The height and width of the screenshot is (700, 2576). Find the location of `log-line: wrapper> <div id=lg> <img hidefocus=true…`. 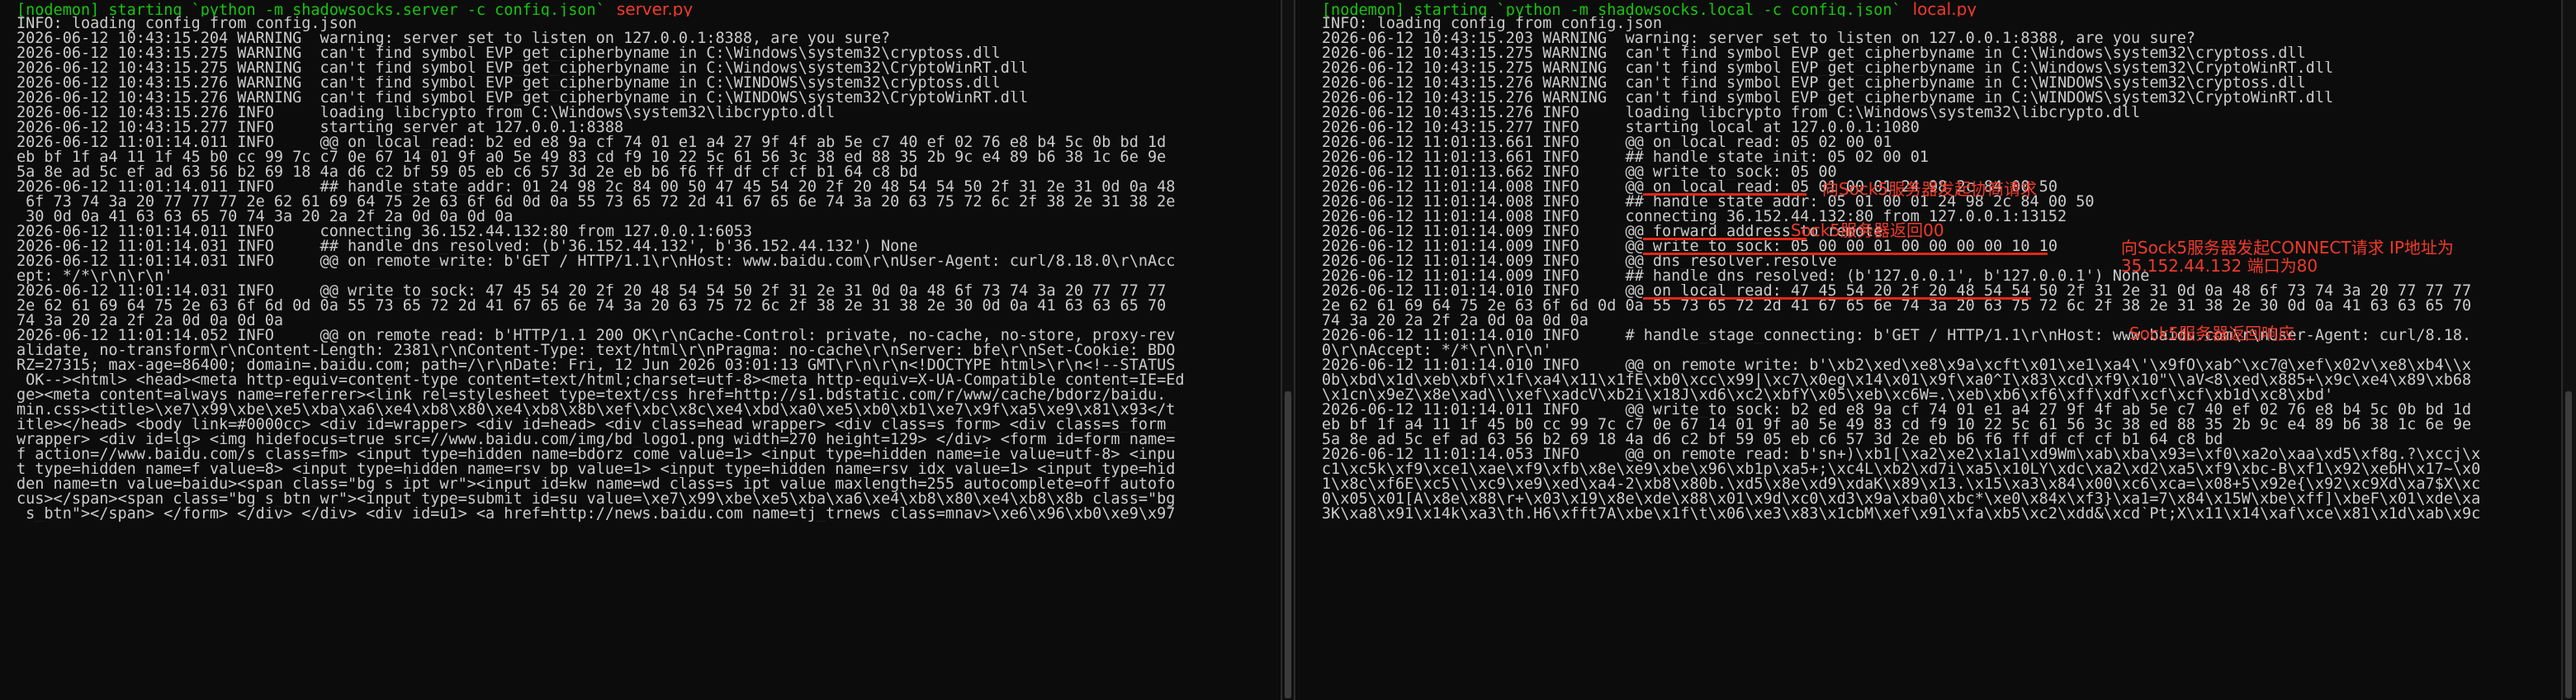

log-line: wrapper> <div id=lg> <img hidefocus=true… is located at coordinates (596, 440).